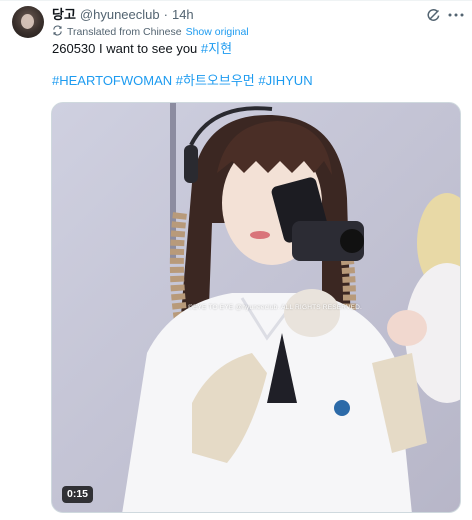 Image resolution: width=472 pixels, height=520 pixels. Describe the element at coordinates (78, 494) in the screenshot. I see `video-duration-badge: 0:15` at that location.